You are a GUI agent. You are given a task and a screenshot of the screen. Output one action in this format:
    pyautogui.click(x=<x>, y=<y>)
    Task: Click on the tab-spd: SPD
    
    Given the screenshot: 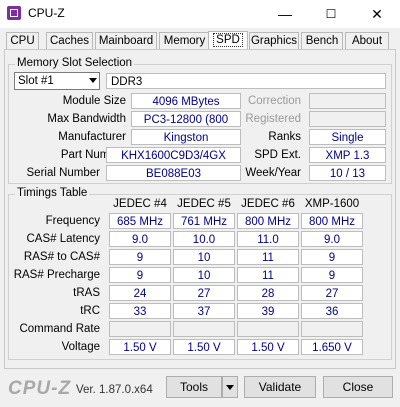 What is the action you would take?
    pyautogui.click(x=228, y=40)
    